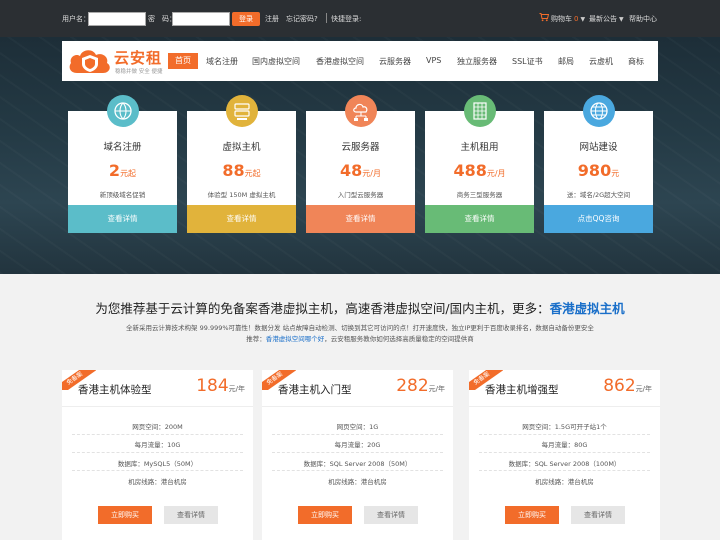 The height and width of the screenshot is (540, 720). Describe the element at coordinates (480, 111) in the screenshot. I see `server-rack-icon` at that location.